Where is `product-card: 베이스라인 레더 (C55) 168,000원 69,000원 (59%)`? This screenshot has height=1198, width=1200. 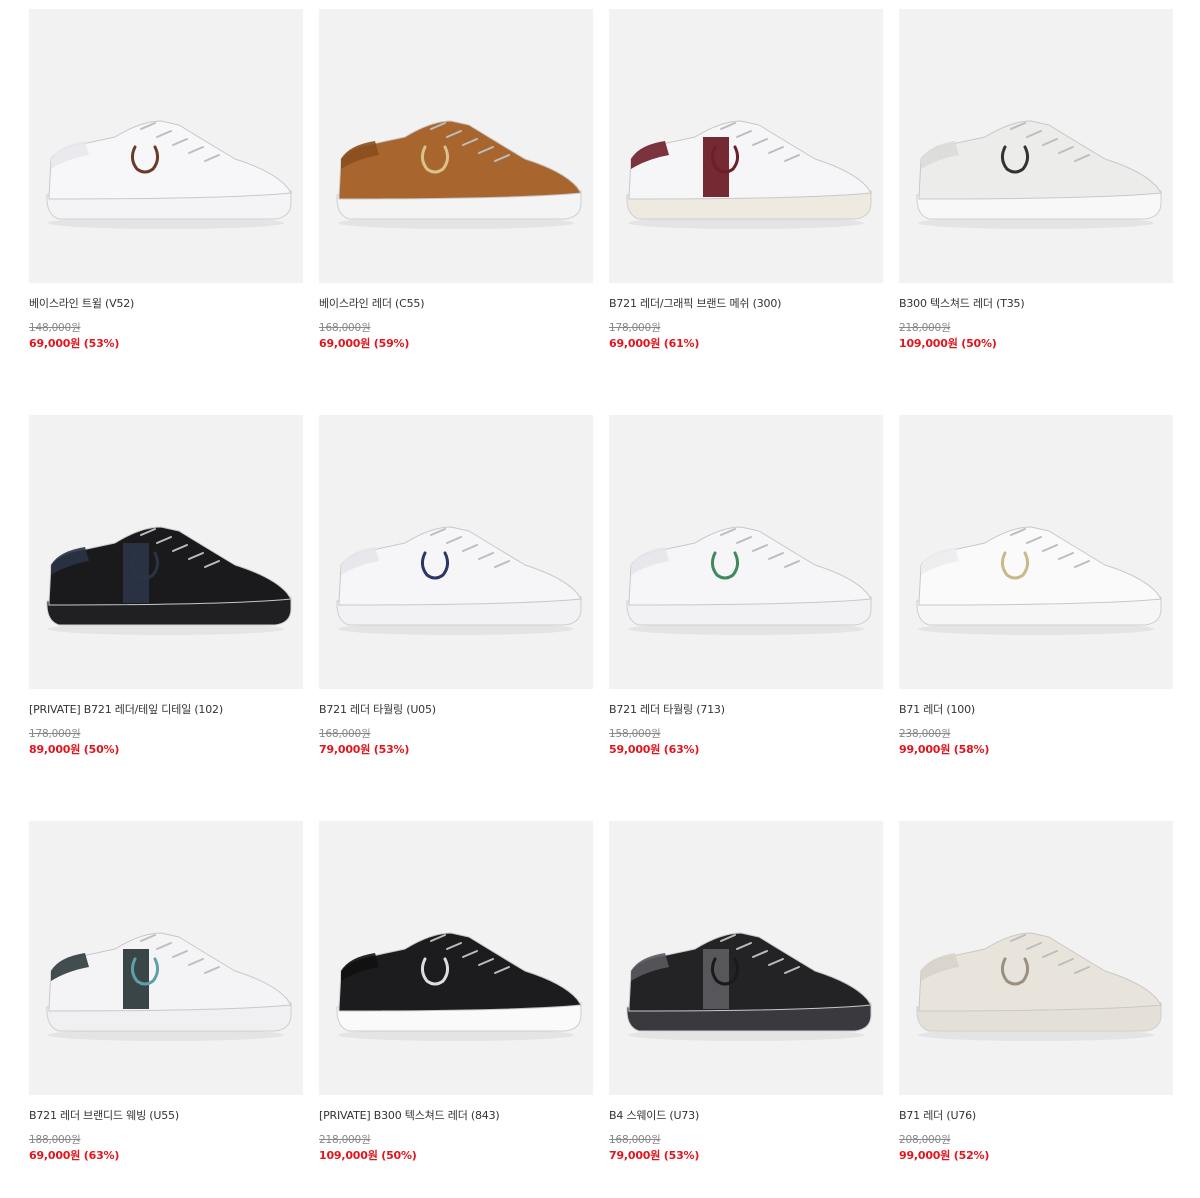
product-card: 베이스라인 레더 (C55) 168,000원 69,000원 (59%) is located at coordinates (456, 212).